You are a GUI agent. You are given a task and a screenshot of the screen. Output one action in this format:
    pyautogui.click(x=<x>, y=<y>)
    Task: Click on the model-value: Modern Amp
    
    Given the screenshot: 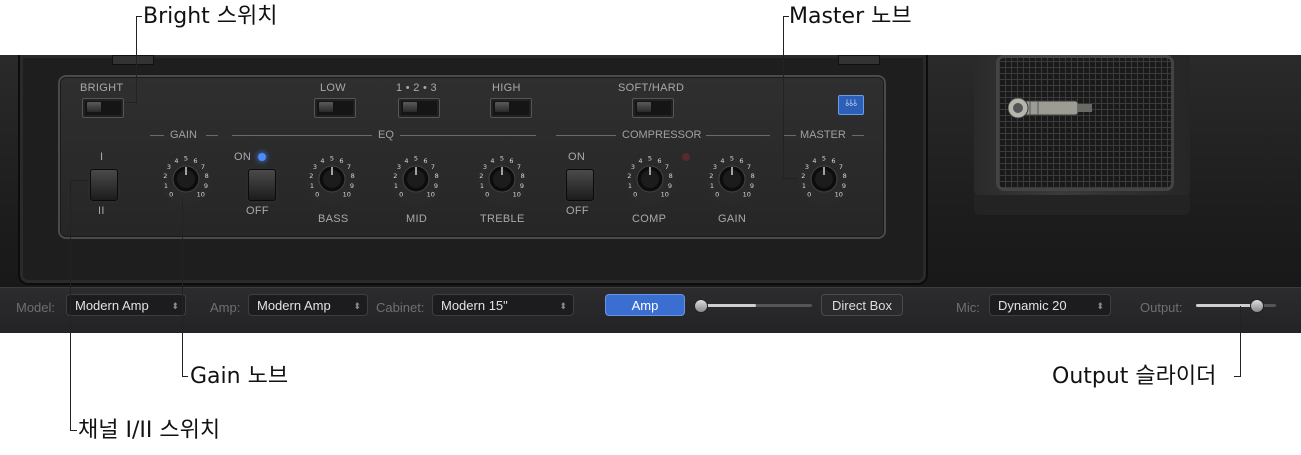 What is the action you would take?
    pyautogui.click(x=112, y=305)
    